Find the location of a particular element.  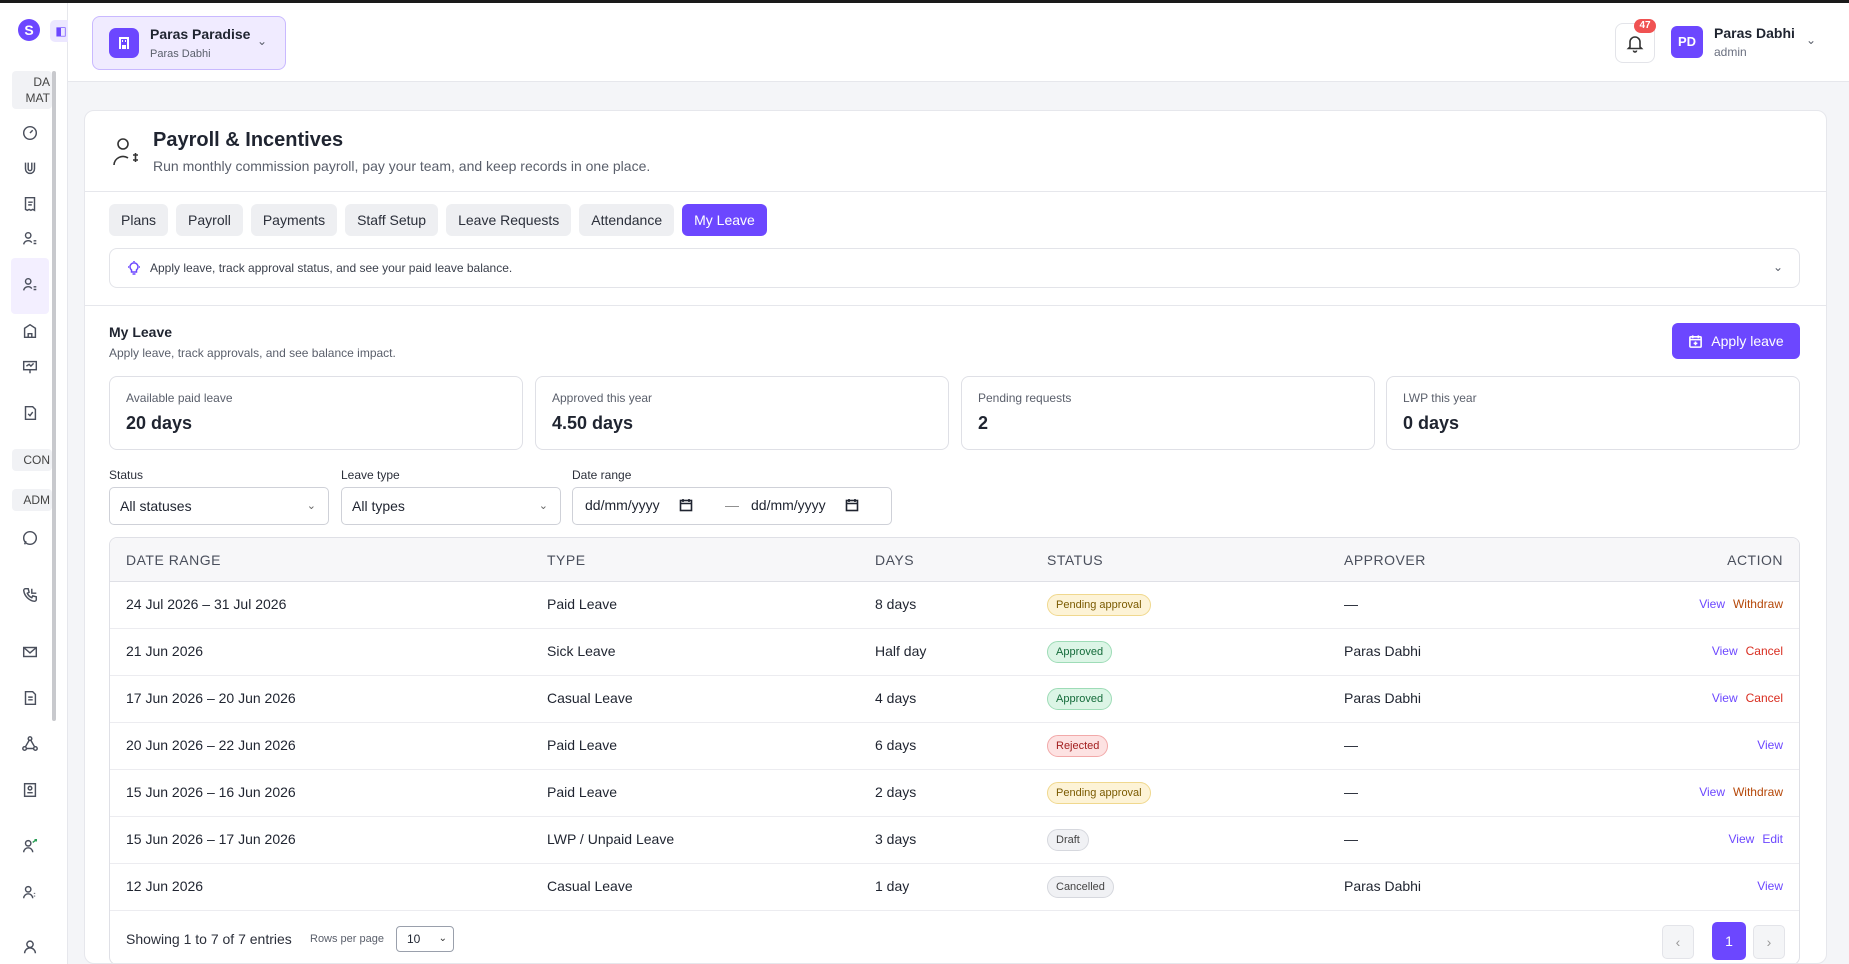

user-growth-icon is located at coordinates (30, 846).